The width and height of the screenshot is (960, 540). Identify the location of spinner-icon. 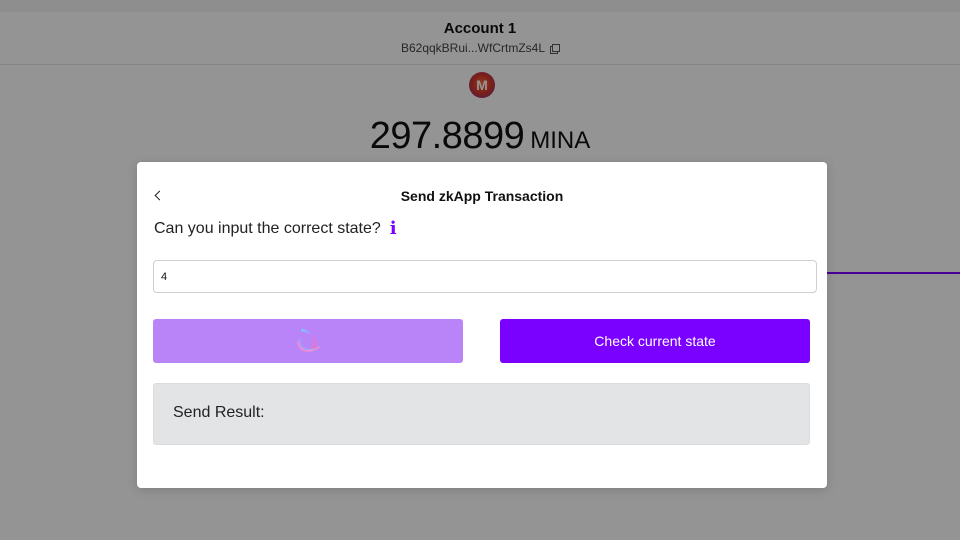
(308, 340).